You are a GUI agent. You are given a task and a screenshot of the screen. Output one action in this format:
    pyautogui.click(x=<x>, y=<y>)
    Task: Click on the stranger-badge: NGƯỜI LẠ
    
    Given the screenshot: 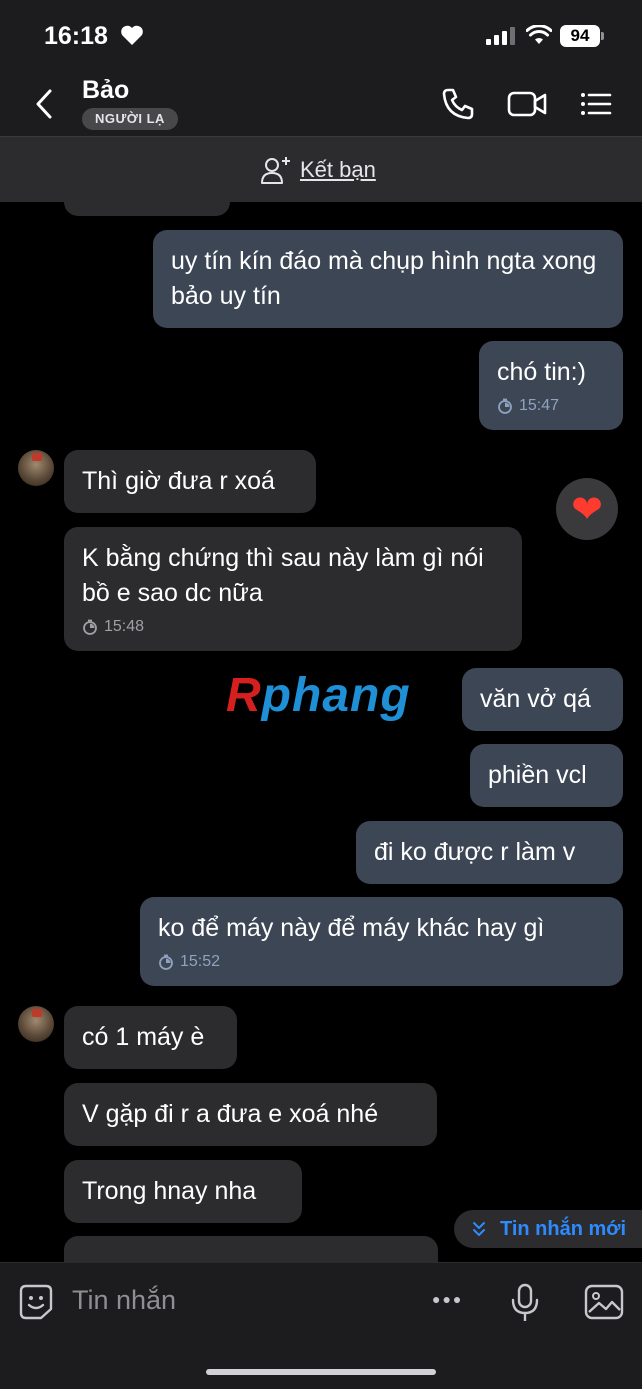 What is the action you would take?
    pyautogui.click(x=130, y=119)
    